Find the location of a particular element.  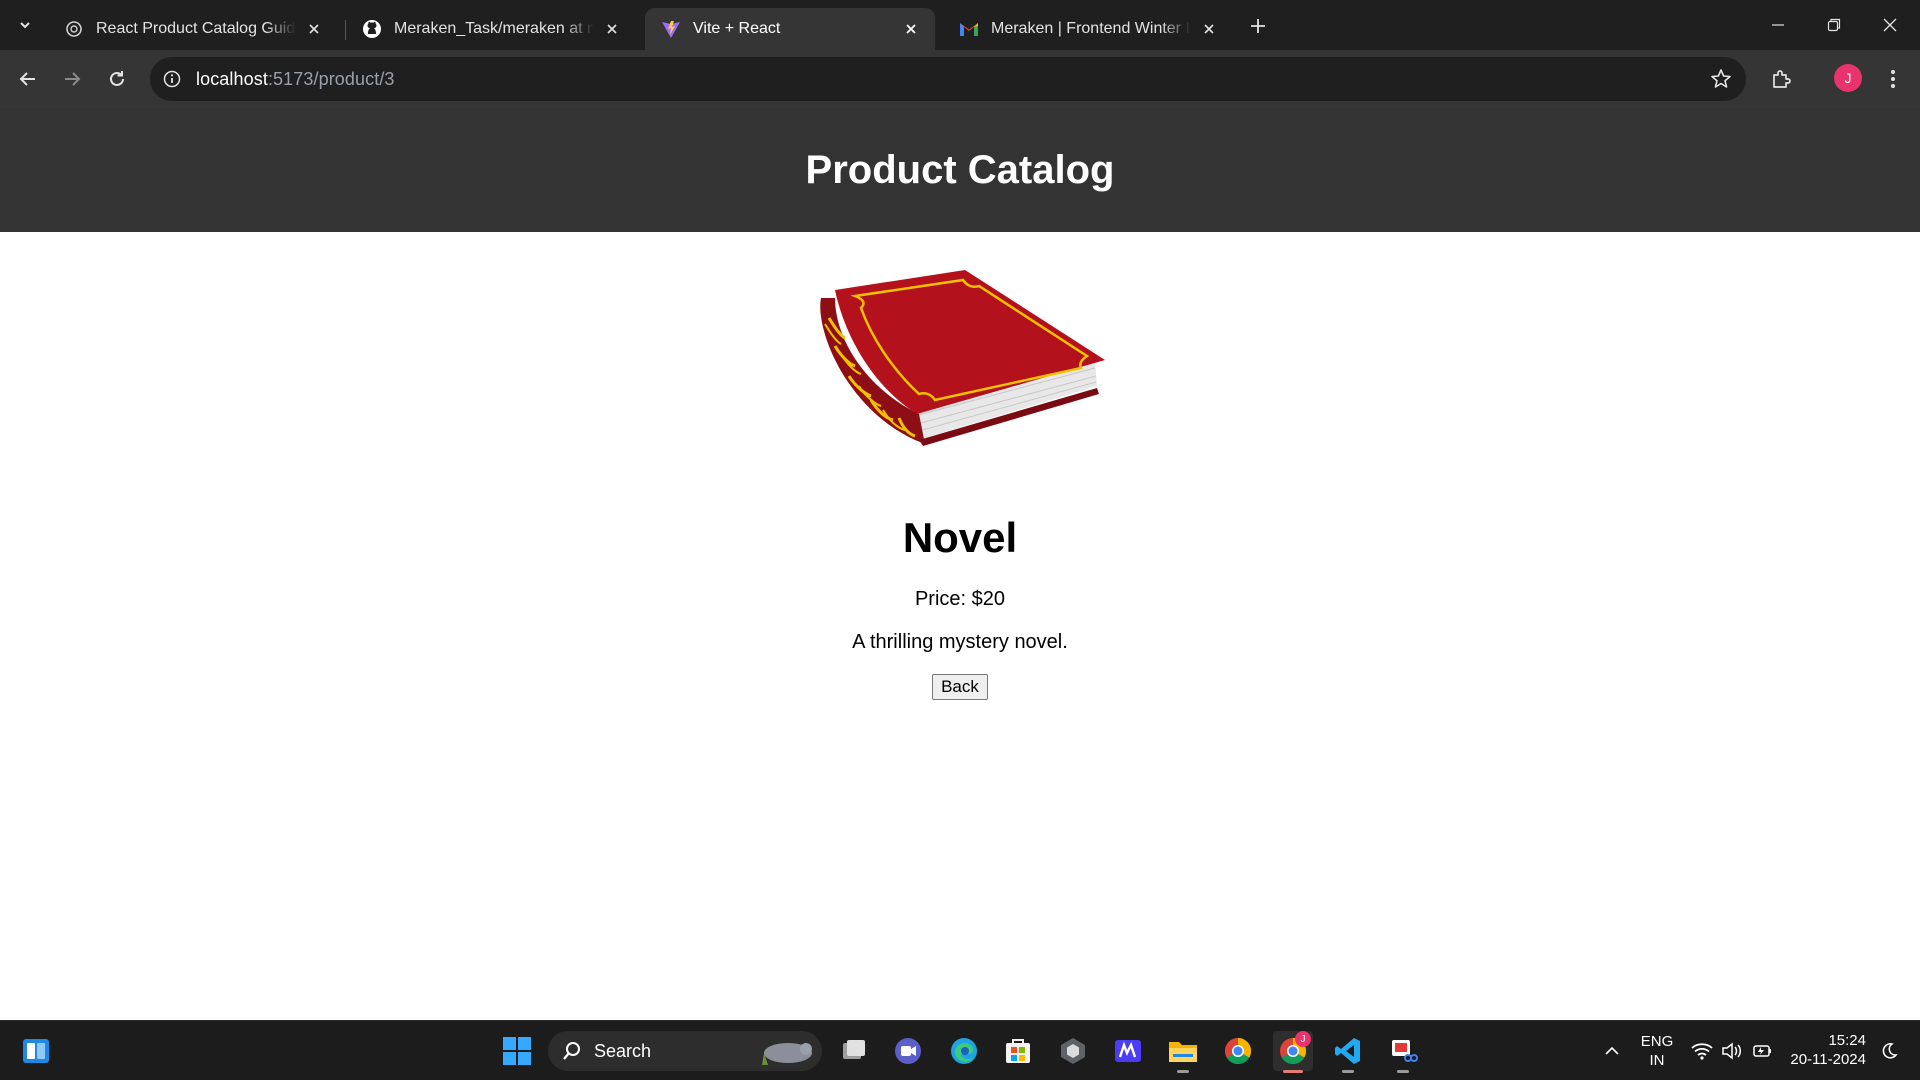

start-button is located at coordinates (517, 1051).